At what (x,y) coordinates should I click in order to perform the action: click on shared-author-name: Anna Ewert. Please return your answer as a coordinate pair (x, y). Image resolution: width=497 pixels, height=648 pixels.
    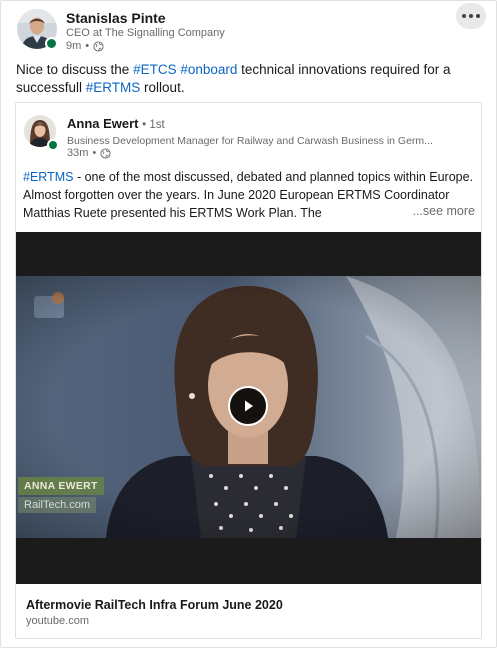
    Looking at the image, I should click on (103, 123).